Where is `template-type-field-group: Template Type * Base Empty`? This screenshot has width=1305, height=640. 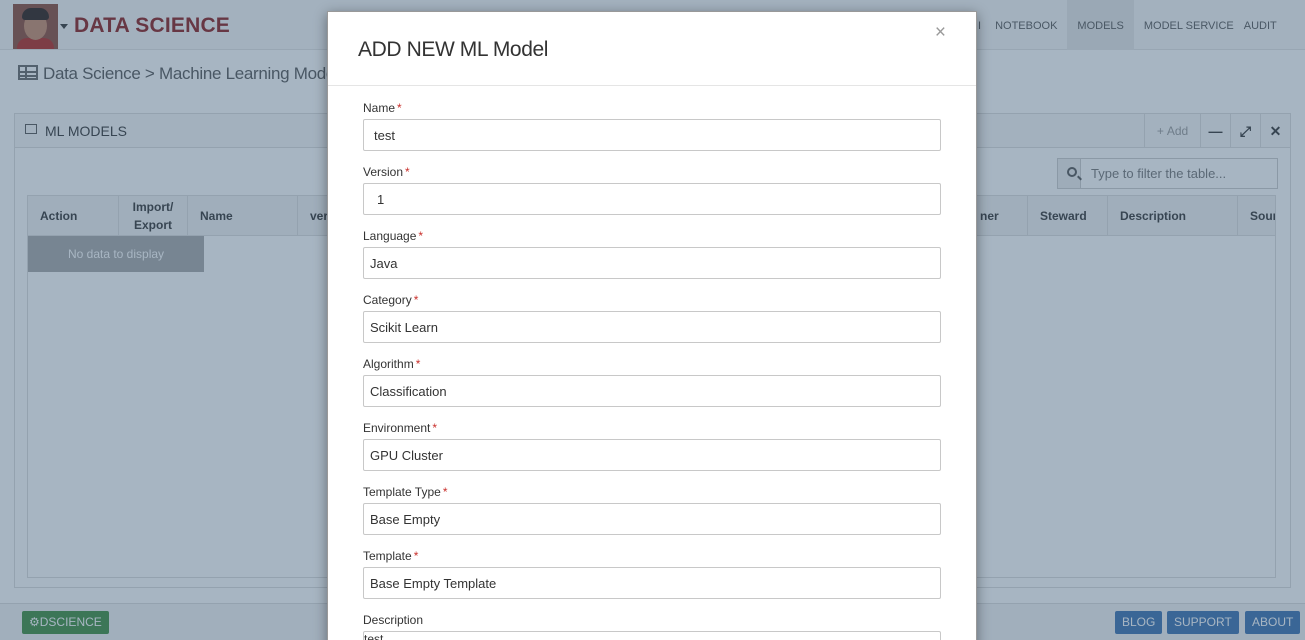
template-type-field-group: Template Type * Base Empty is located at coordinates (652, 510).